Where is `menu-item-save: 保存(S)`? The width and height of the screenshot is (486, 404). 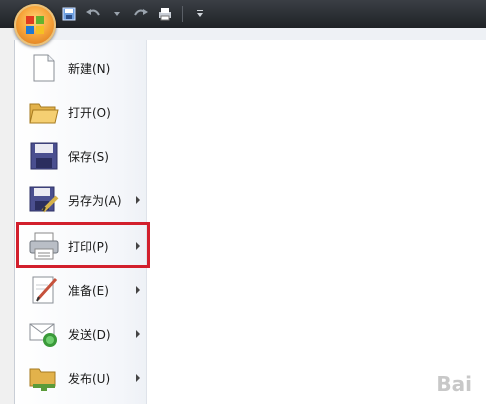
menu-item-save: 保存(S) is located at coordinates (80, 156).